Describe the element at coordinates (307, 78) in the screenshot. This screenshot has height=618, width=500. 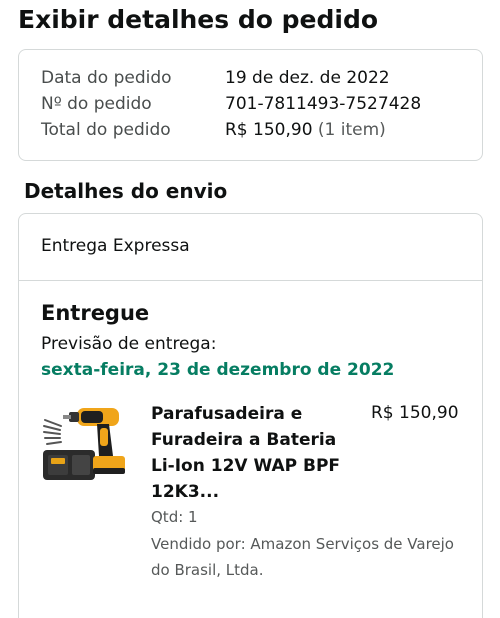
I see `order-date-value: 19 de dez. de 2022` at that location.